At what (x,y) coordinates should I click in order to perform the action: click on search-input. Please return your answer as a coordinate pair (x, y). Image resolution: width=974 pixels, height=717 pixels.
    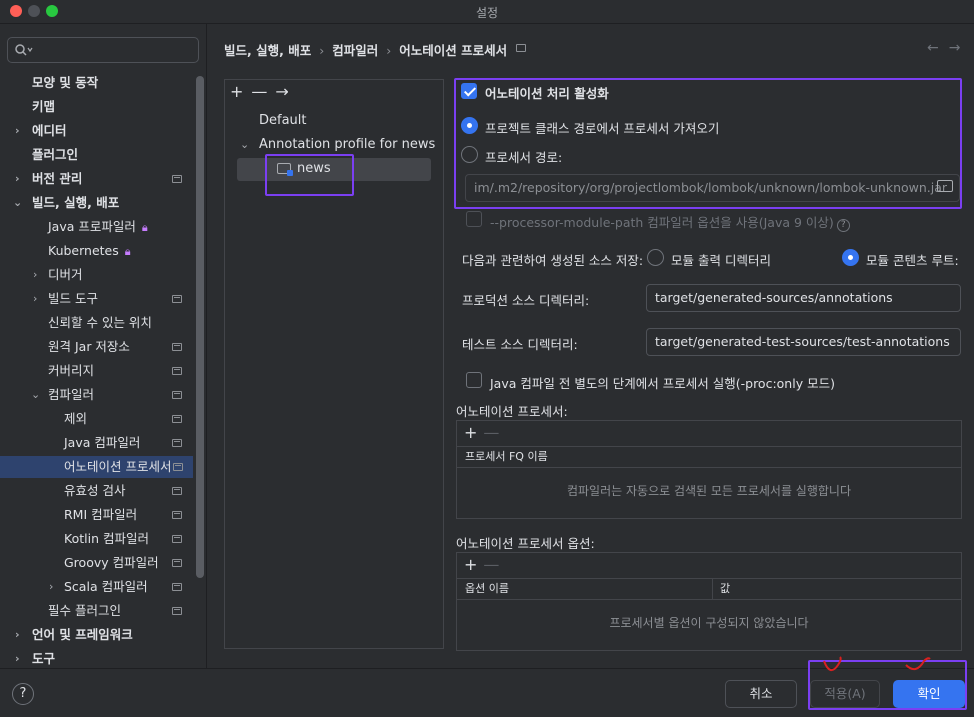
    Looking at the image, I should click on (103, 50).